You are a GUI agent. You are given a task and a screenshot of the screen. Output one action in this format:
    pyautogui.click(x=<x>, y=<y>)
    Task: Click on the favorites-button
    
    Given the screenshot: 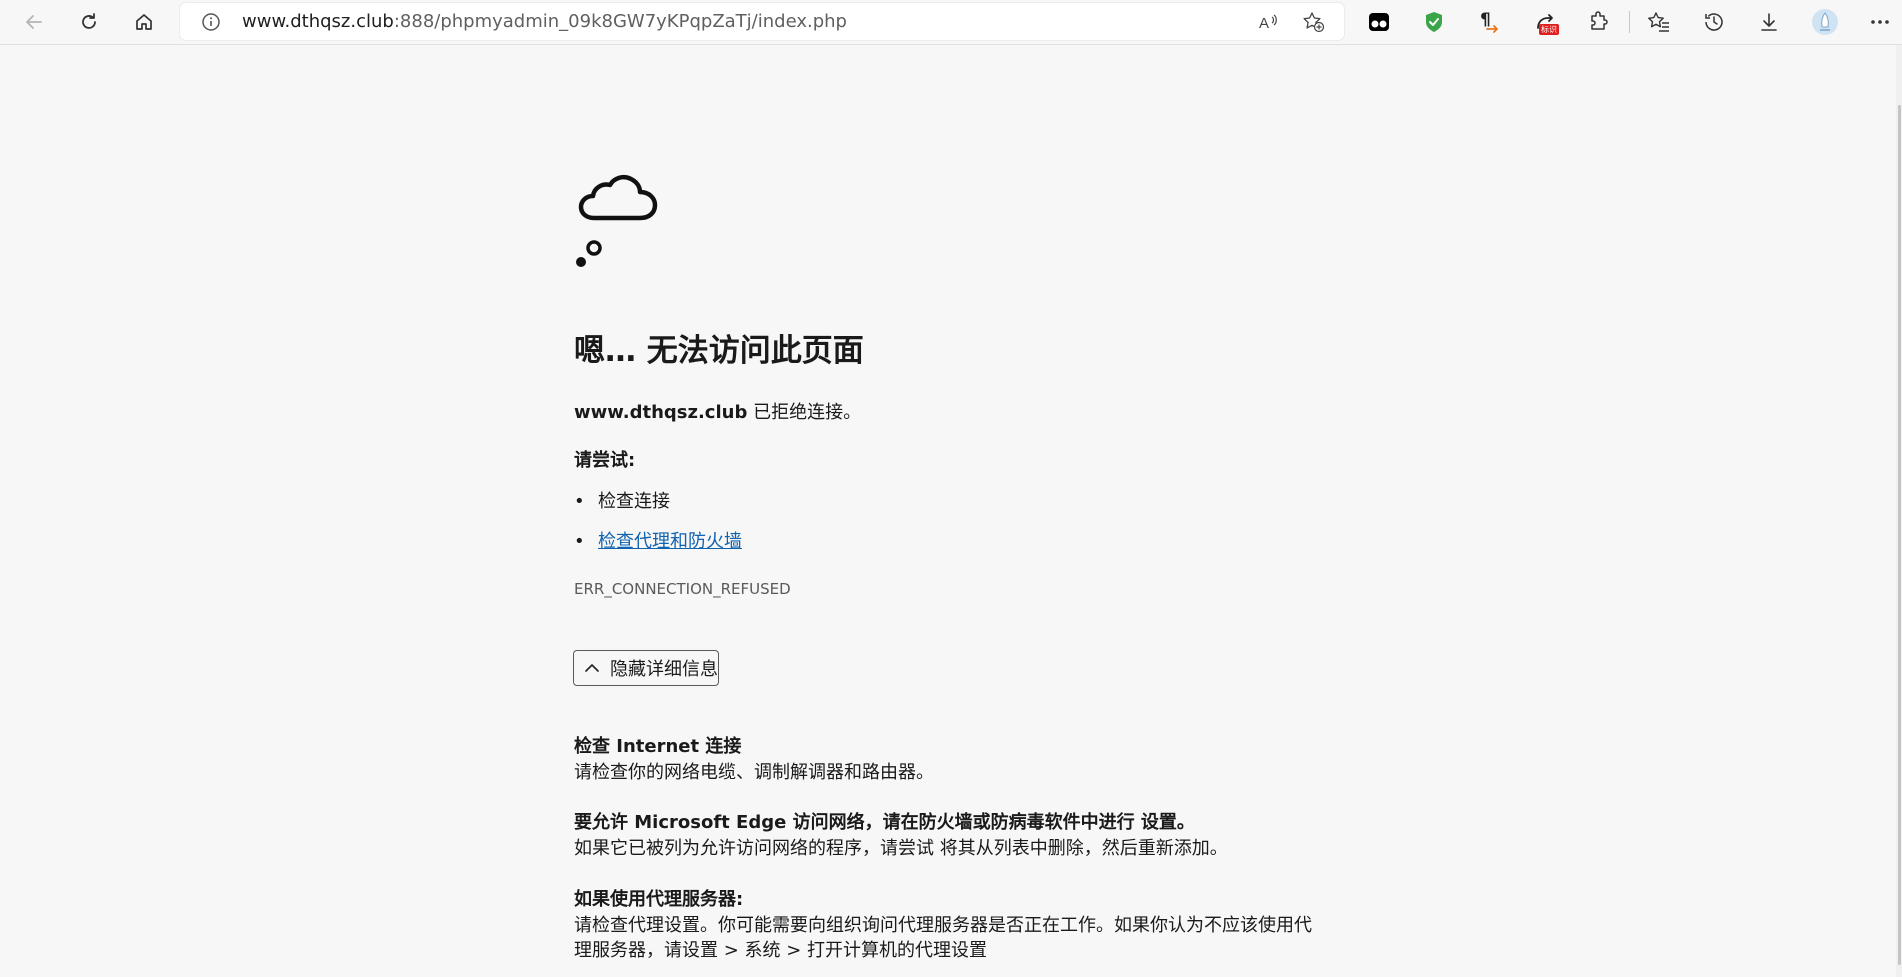 What is the action you would take?
    pyautogui.click(x=1659, y=22)
    